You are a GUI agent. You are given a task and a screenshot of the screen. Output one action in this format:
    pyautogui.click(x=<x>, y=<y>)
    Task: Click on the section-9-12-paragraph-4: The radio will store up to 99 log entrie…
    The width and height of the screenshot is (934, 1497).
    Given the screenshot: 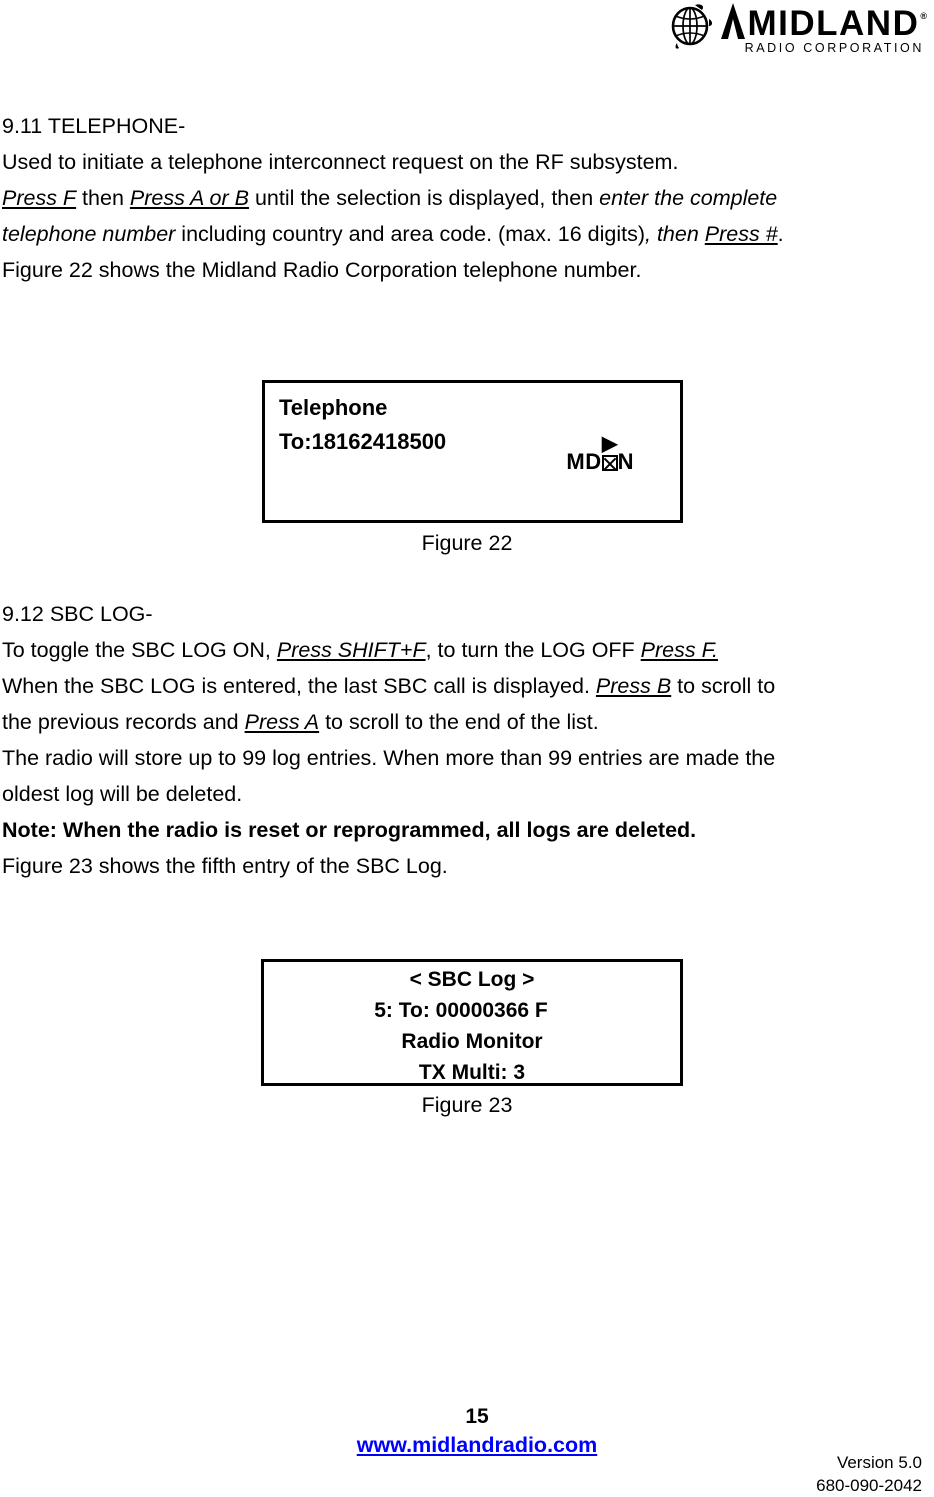 What is the action you would take?
    pyautogui.click(x=389, y=758)
    